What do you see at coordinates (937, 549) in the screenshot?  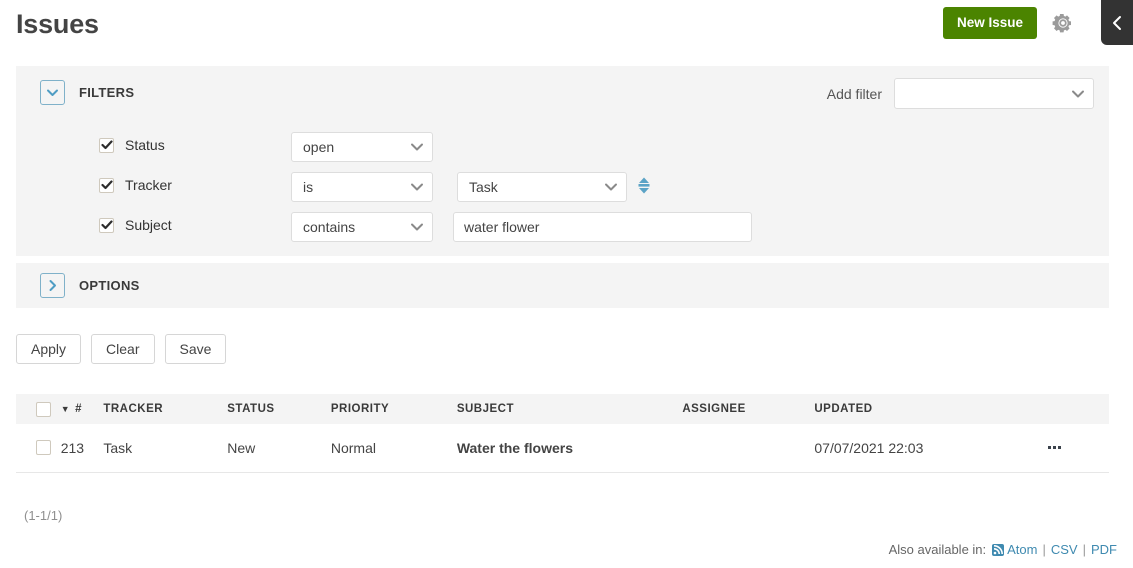 I see `also-available-label: Also available in:` at bounding box center [937, 549].